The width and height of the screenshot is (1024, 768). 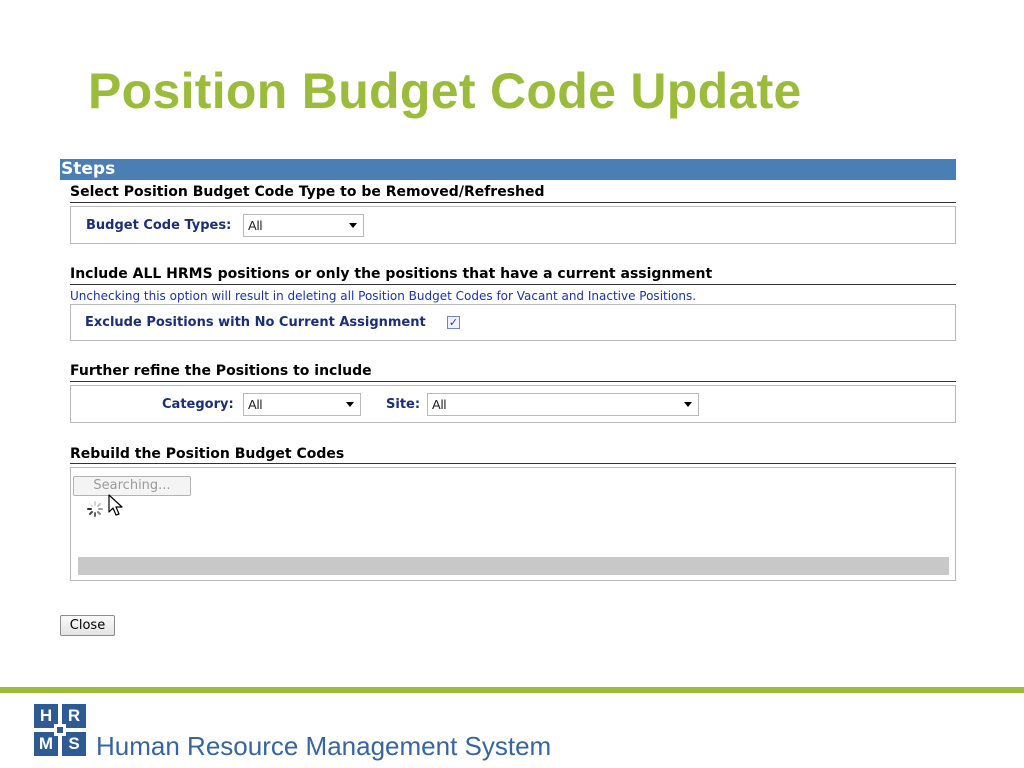 I want to click on budget-code-types-label: Budget Code Types:, so click(x=159, y=225).